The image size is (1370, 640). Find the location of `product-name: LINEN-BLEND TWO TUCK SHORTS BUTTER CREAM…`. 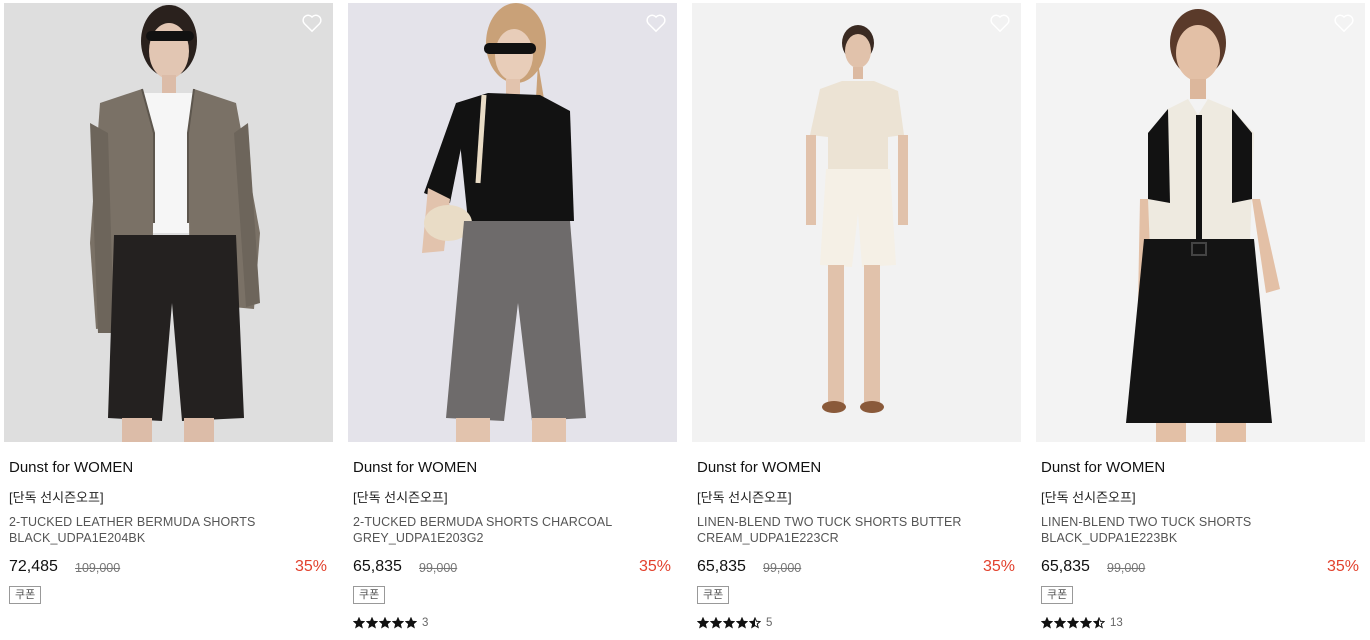

product-name: LINEN-BLEND TWO TUCK SHORTS BUTTER CREAM… is located at coordinates (847, 530).